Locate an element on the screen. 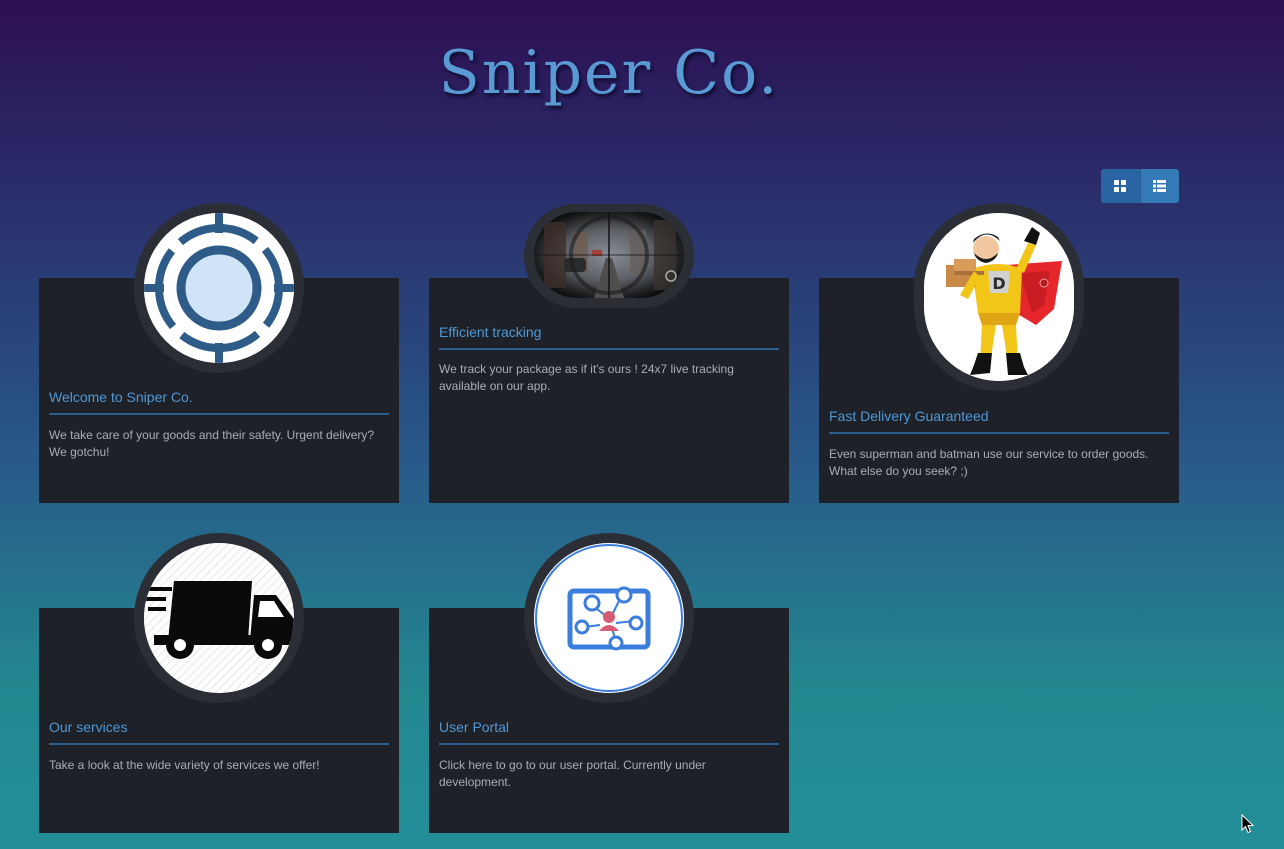  user-portal-icon is located at coordinates (609, 618).